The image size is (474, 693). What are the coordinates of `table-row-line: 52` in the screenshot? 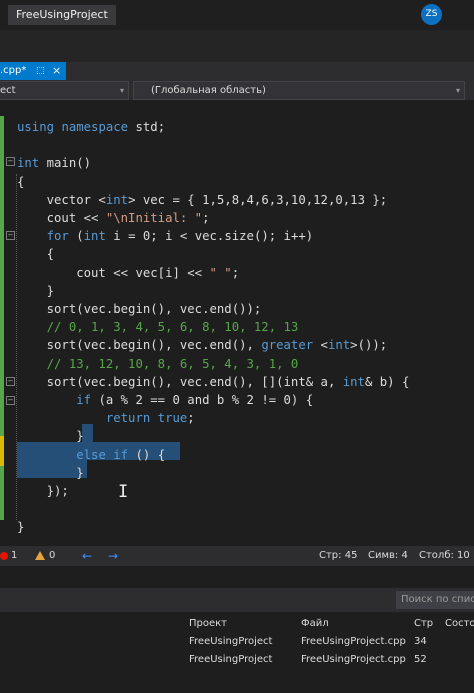 It's located at (420, 660).